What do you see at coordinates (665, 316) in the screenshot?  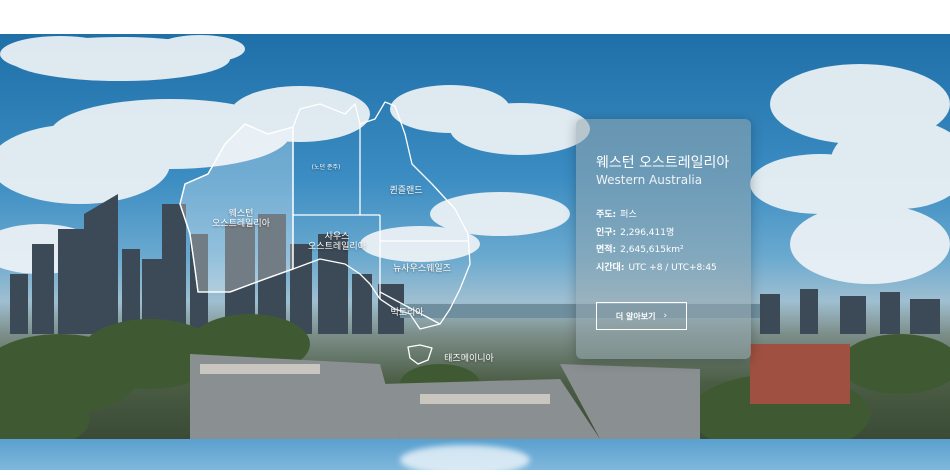 I see `chevron-right-icon: ›` at bounding box center [665, 316].